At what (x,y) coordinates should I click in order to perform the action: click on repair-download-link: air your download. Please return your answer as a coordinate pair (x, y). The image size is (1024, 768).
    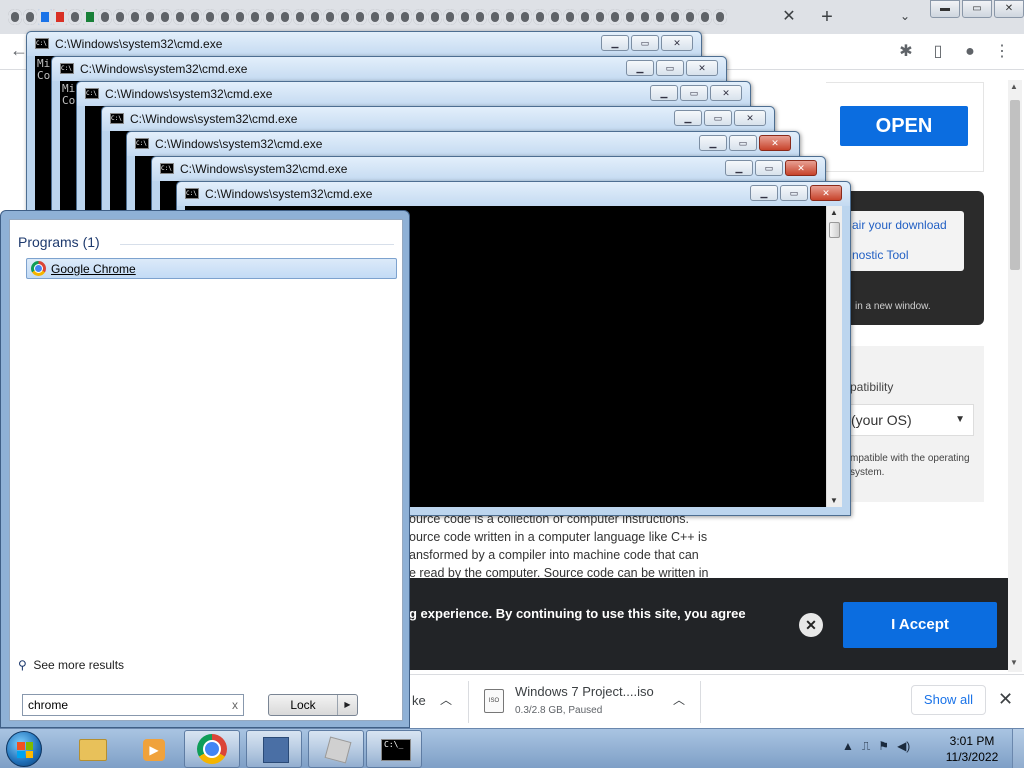
    Looking at the image, I should click on (899, 225).